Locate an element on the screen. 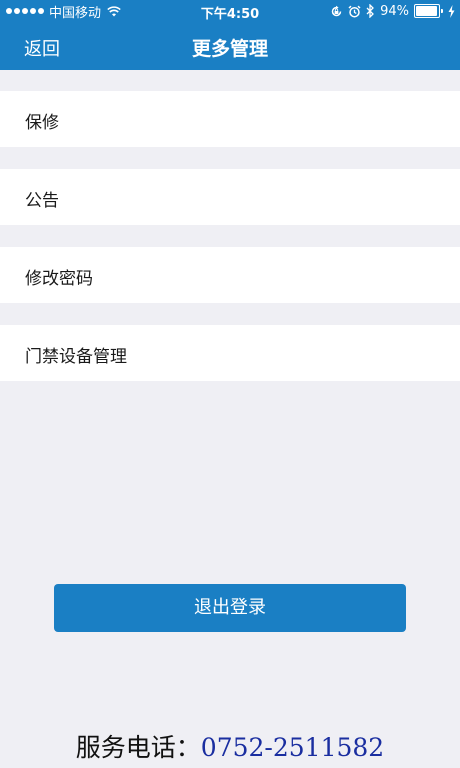 This screenshot has height=768, width=460. bluetooth-icon is located at coordinates (370, 11).